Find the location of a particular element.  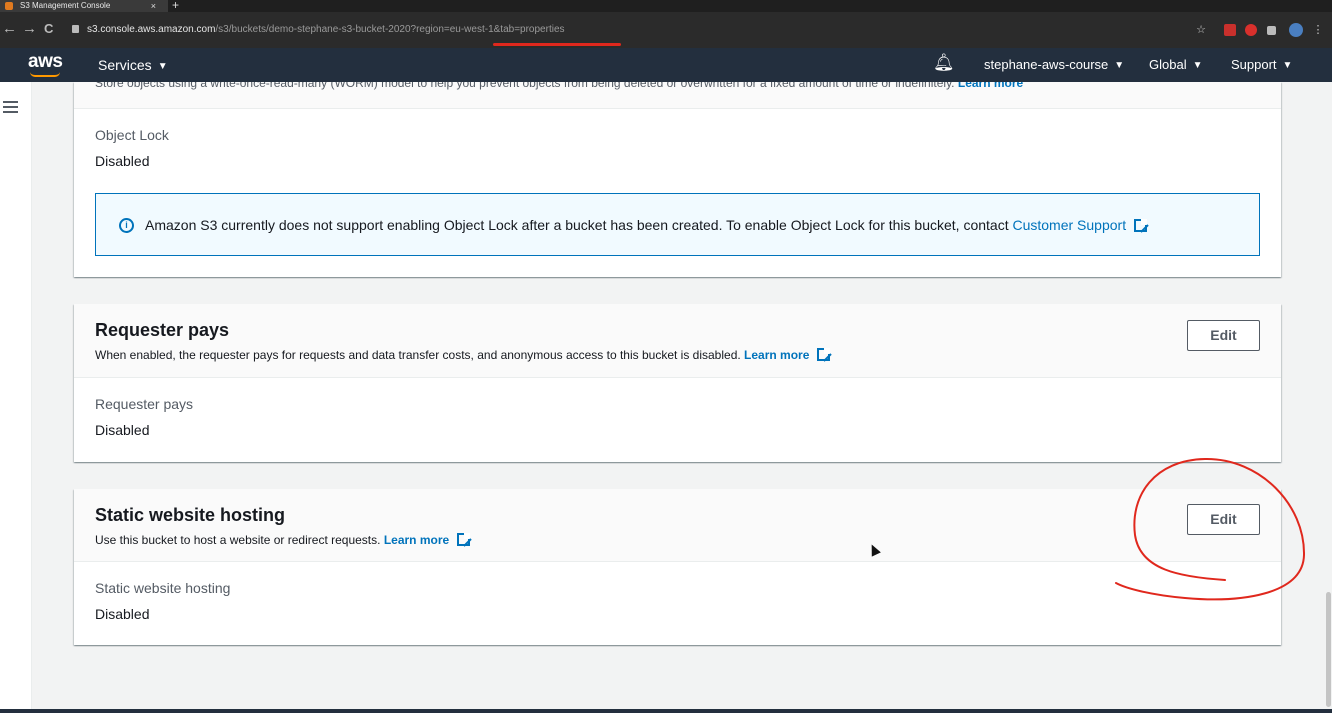

aws-favicon-icon is located at coordinates (9, 6).